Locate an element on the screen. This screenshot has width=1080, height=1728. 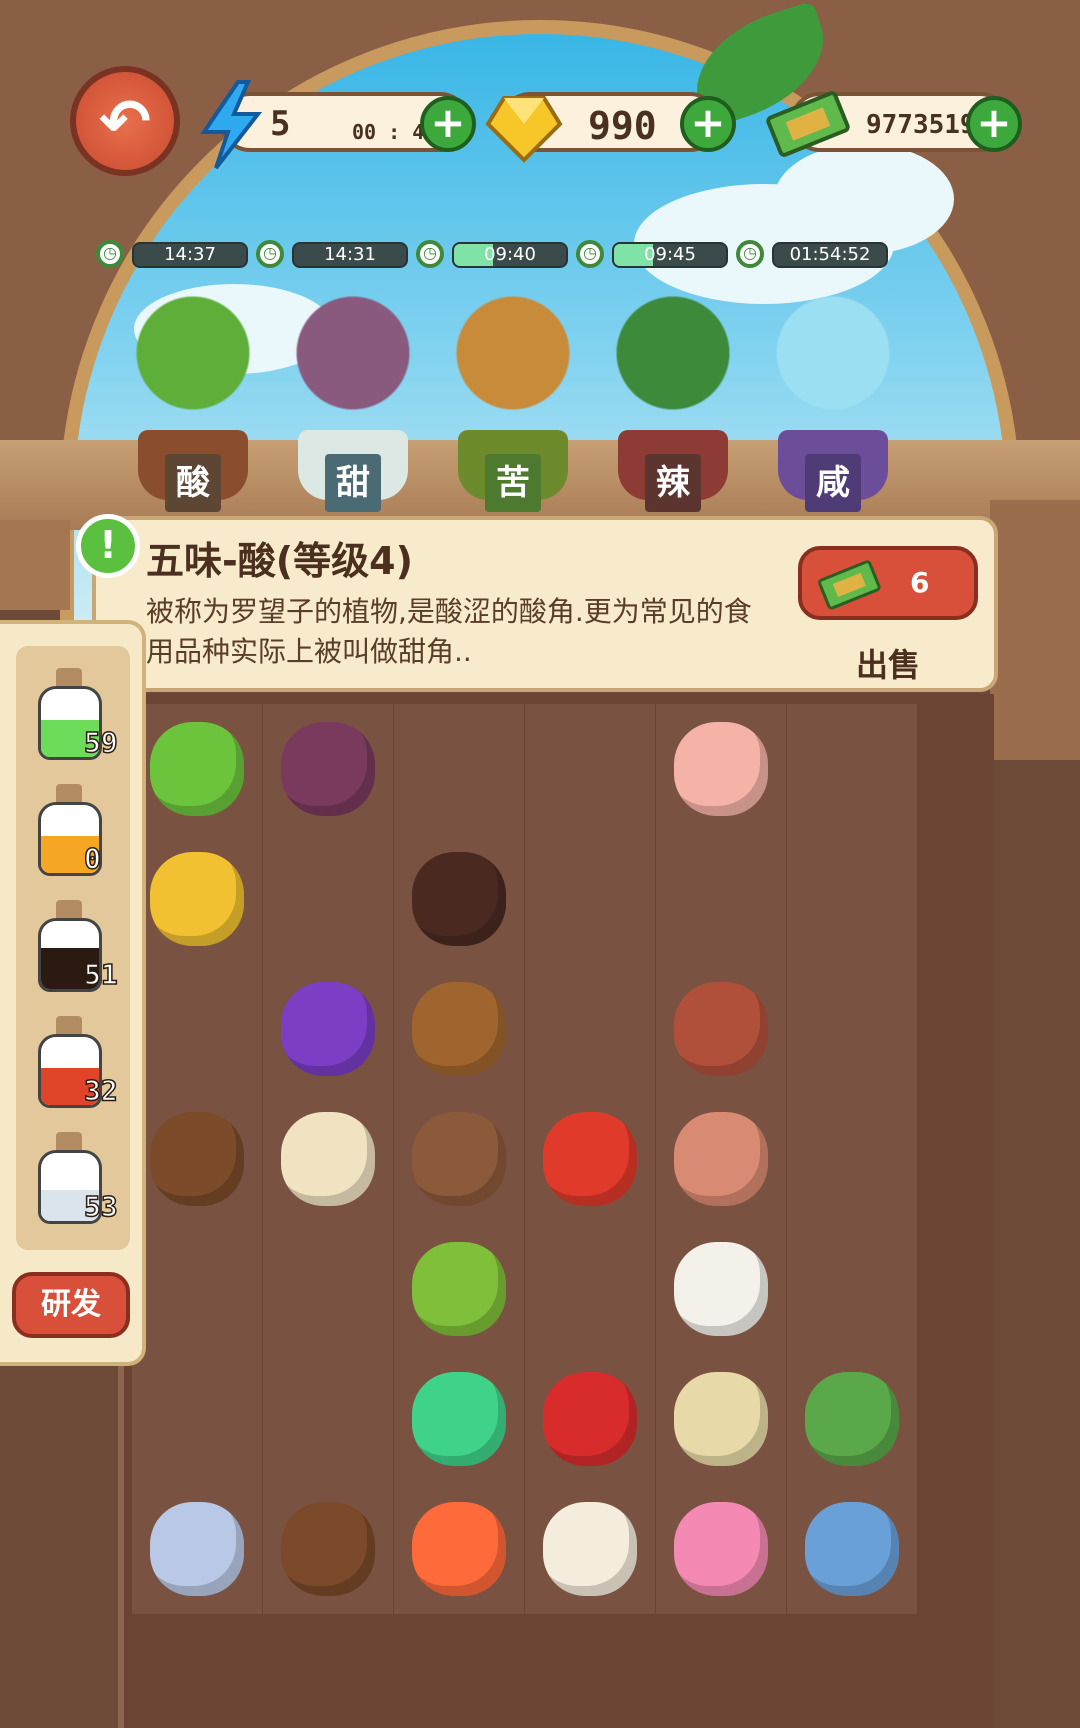
lightning-icon is located at coordinates (231, 125).